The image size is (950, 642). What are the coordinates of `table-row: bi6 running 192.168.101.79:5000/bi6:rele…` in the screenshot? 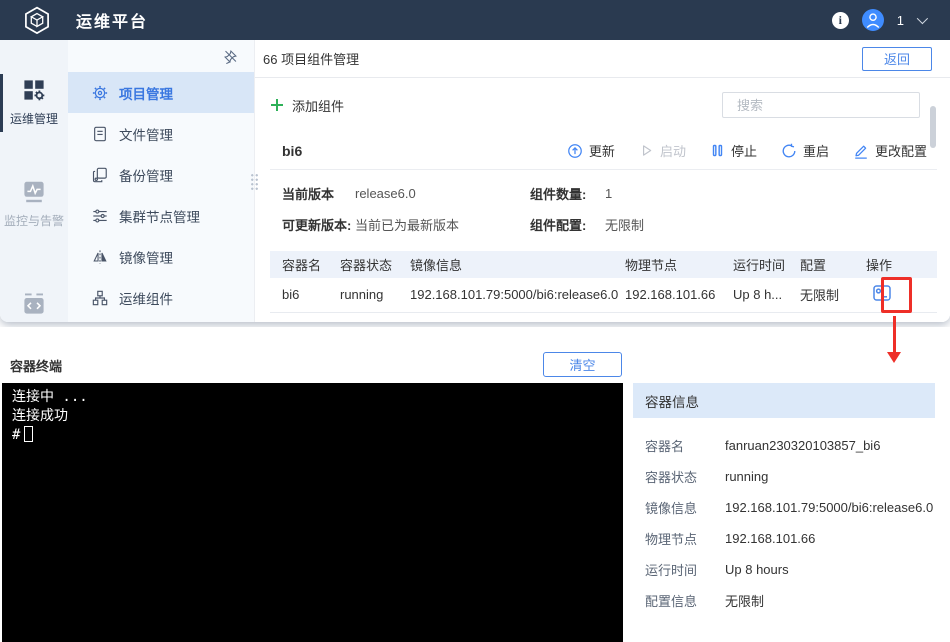 It's located at (603, 295).